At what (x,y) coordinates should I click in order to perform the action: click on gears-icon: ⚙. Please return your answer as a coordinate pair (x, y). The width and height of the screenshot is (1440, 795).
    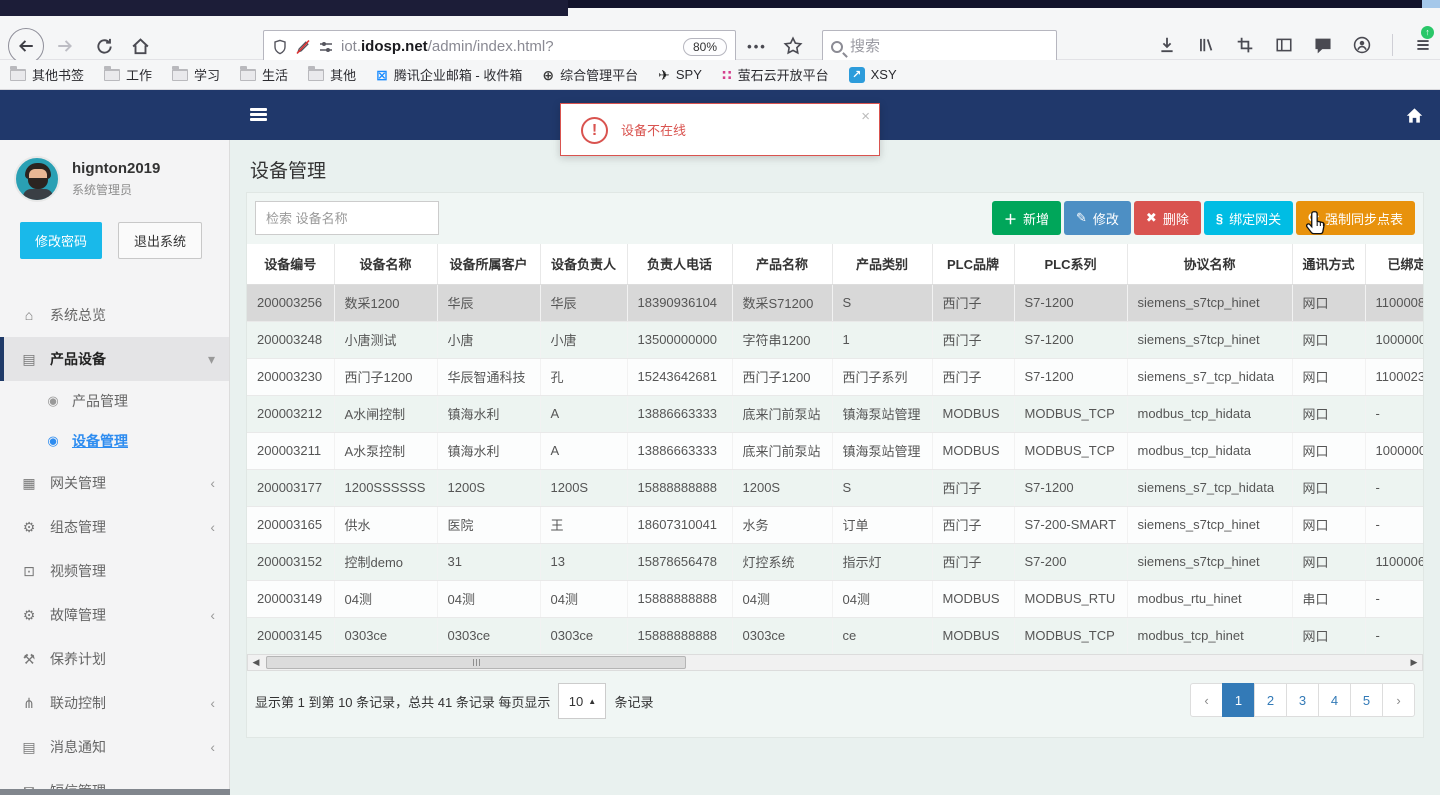
    Looking at the image, I should click on (29, 526).